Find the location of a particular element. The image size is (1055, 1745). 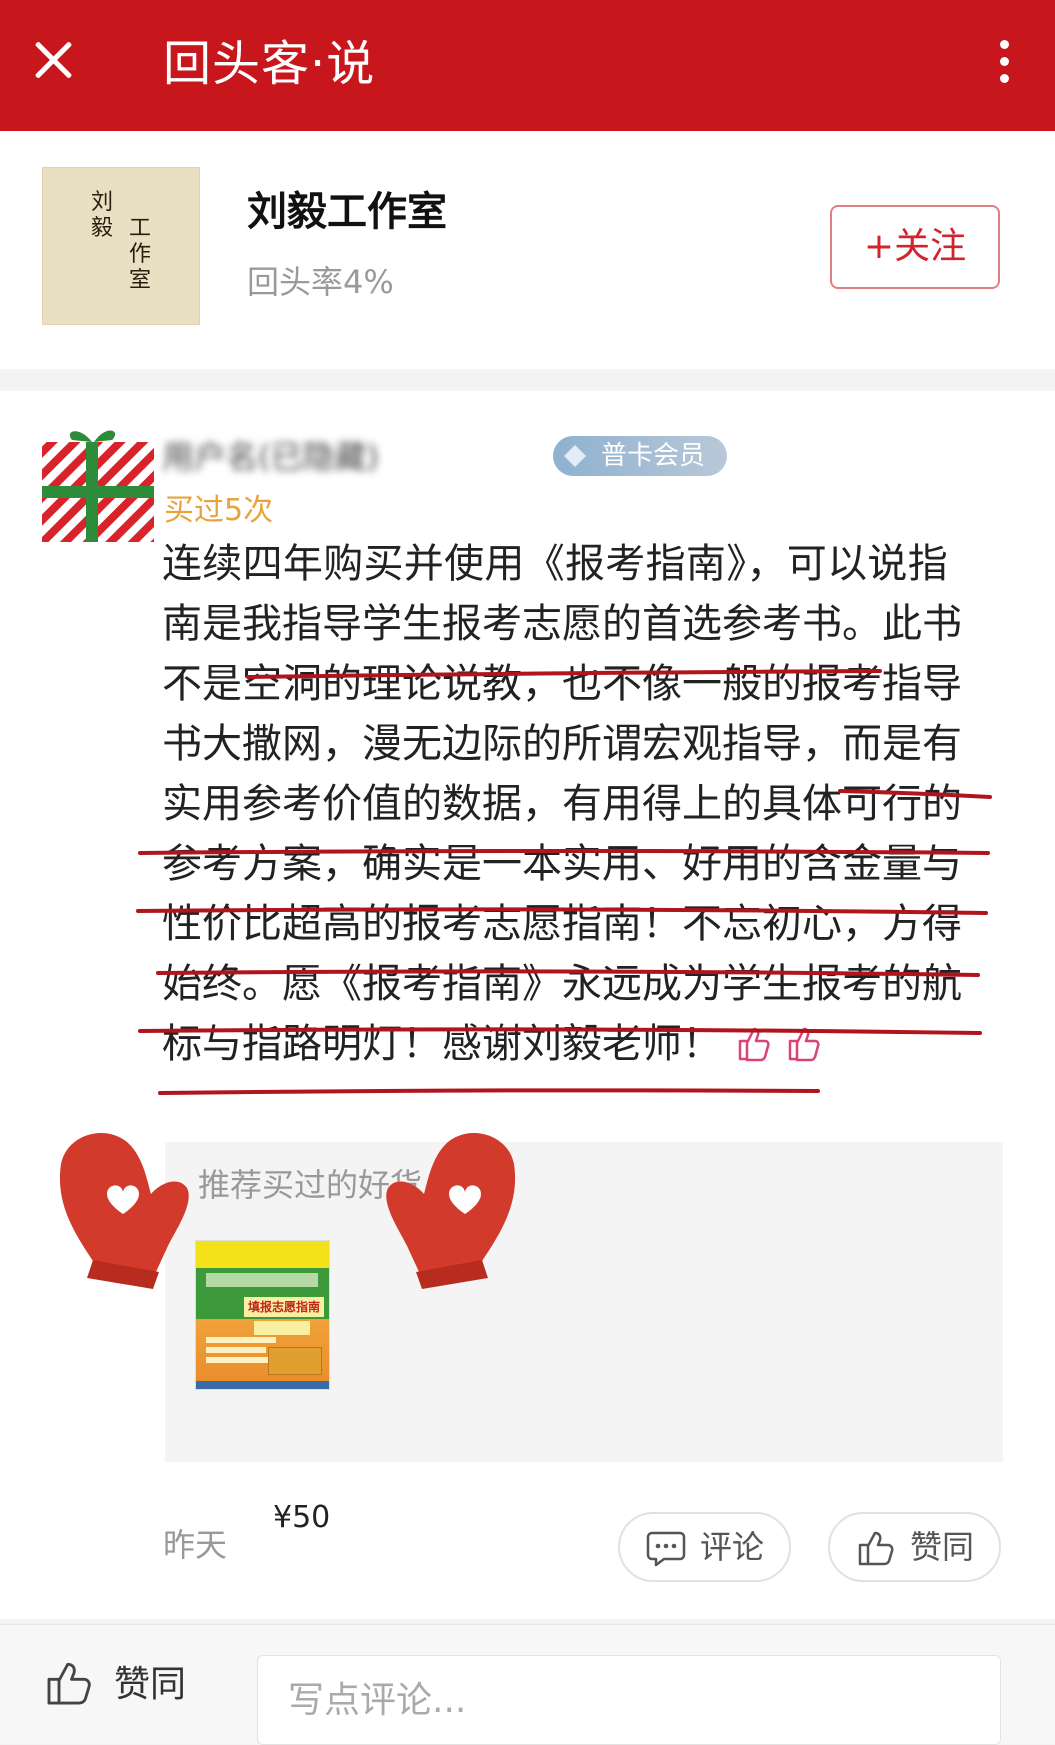

review-line: 不是空洞的理论说教，也不像一般的报考指导 is located at coordinates (562, 684).